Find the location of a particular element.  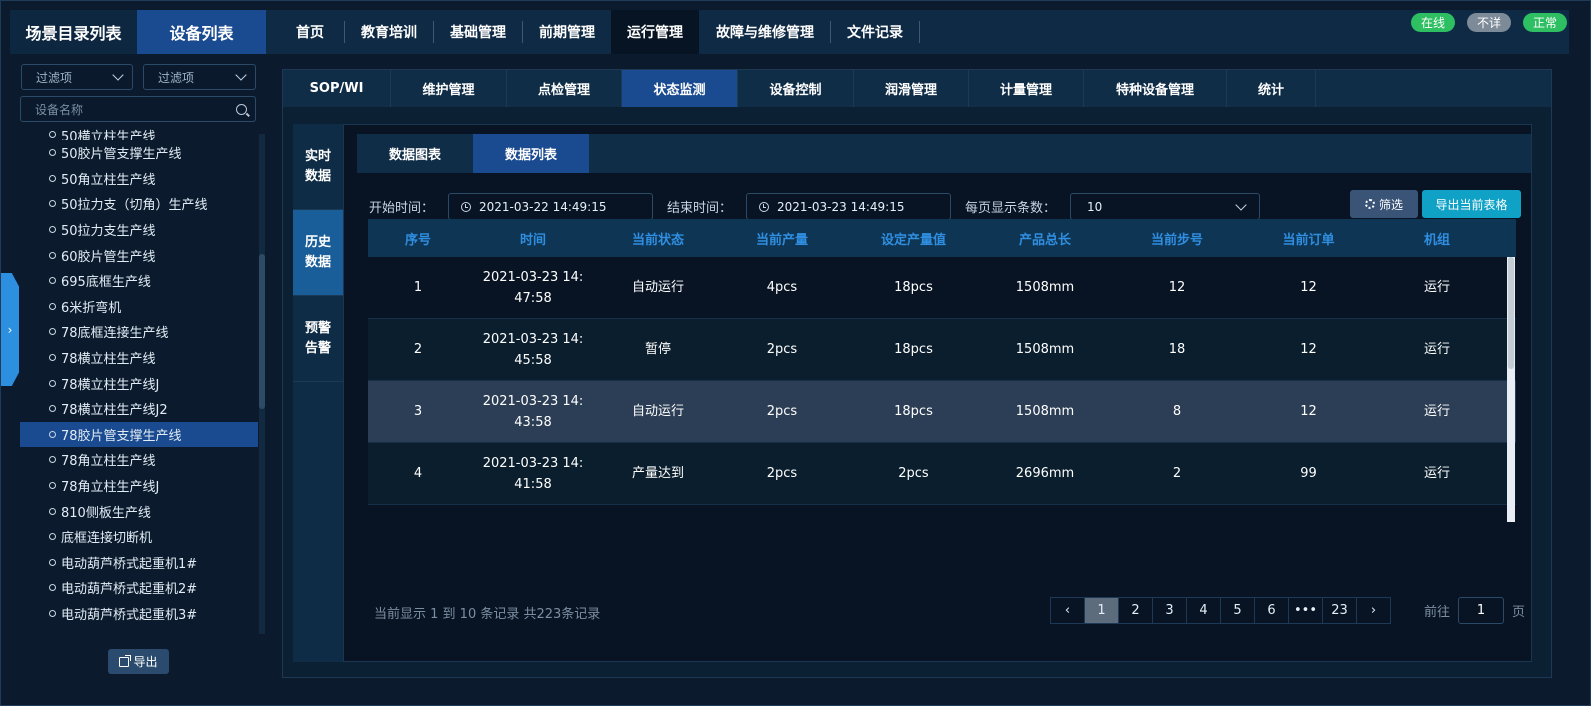

column-header: 当前产量 is located at coordinates (782, 238).